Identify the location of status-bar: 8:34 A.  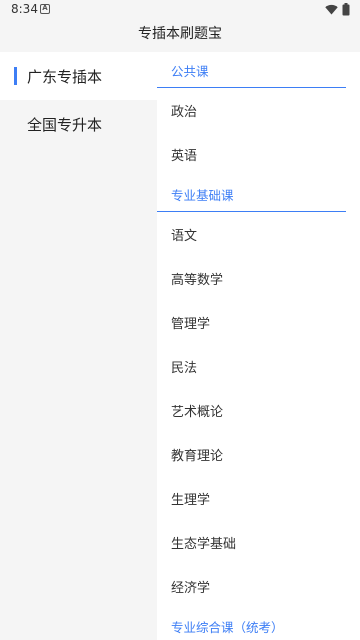
(180, 10).